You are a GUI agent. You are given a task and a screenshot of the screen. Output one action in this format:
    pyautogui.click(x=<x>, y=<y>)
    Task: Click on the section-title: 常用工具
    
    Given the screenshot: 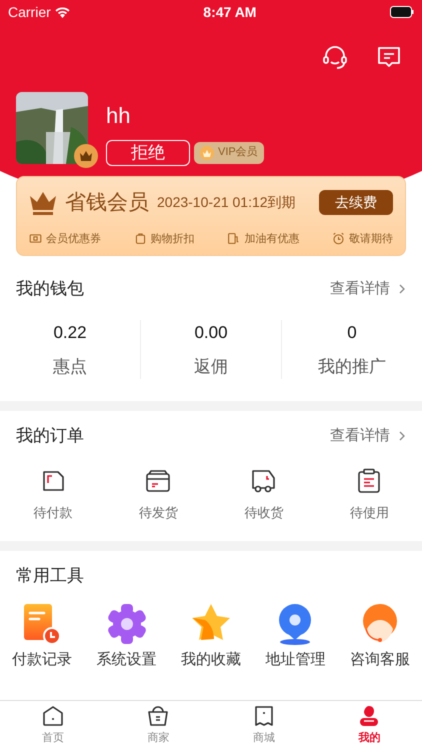 What is the action you would take?
    pyautogui.click(x=50, y=575)
    